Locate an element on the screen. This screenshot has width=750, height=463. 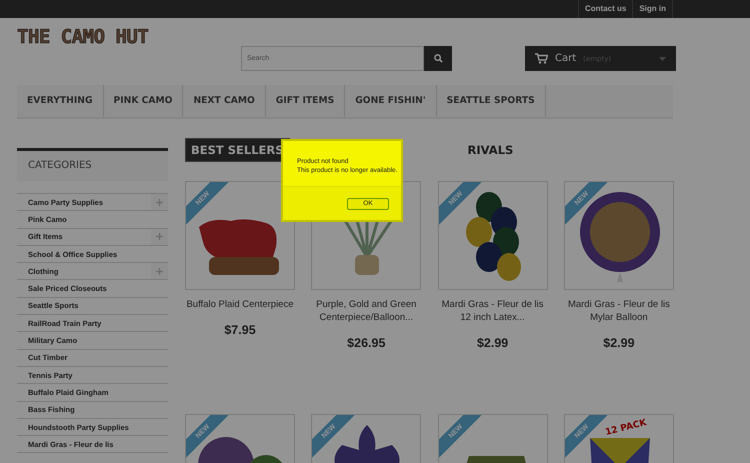
cart-label: Cart is located at coordinates (565, 58).